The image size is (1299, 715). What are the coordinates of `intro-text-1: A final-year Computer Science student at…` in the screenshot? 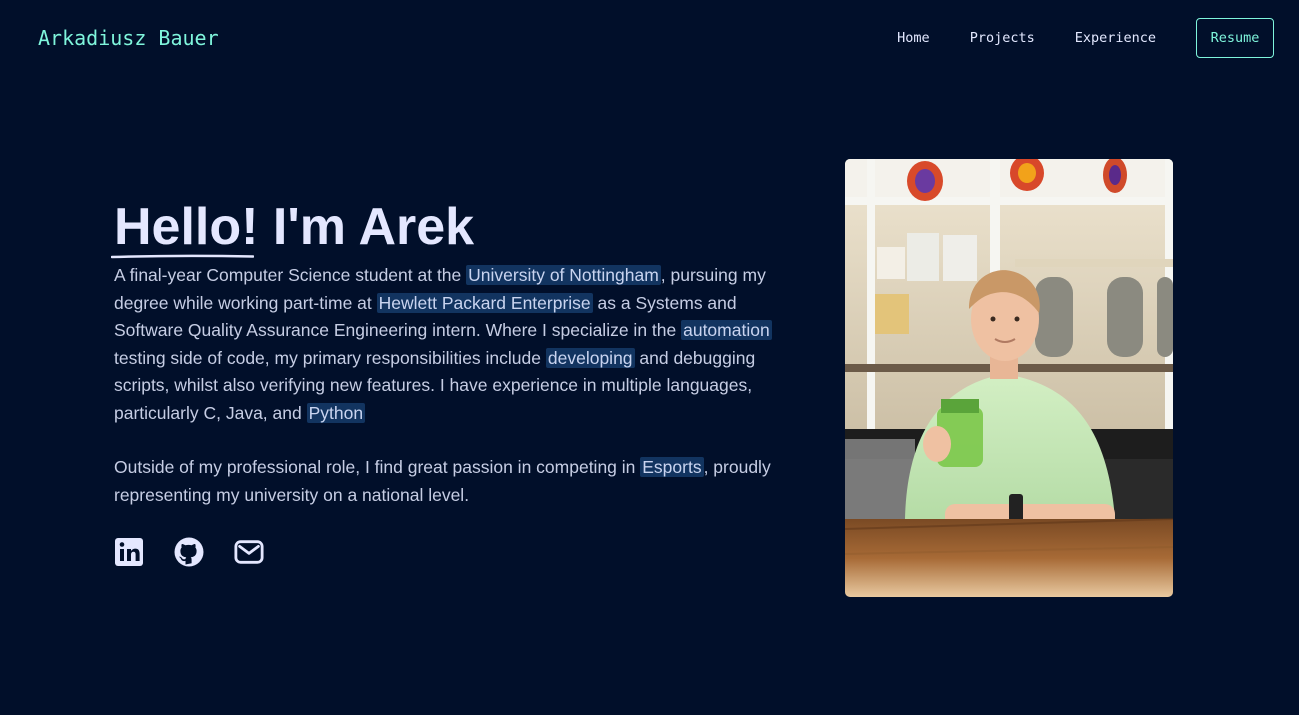 It's located at (290, 275).